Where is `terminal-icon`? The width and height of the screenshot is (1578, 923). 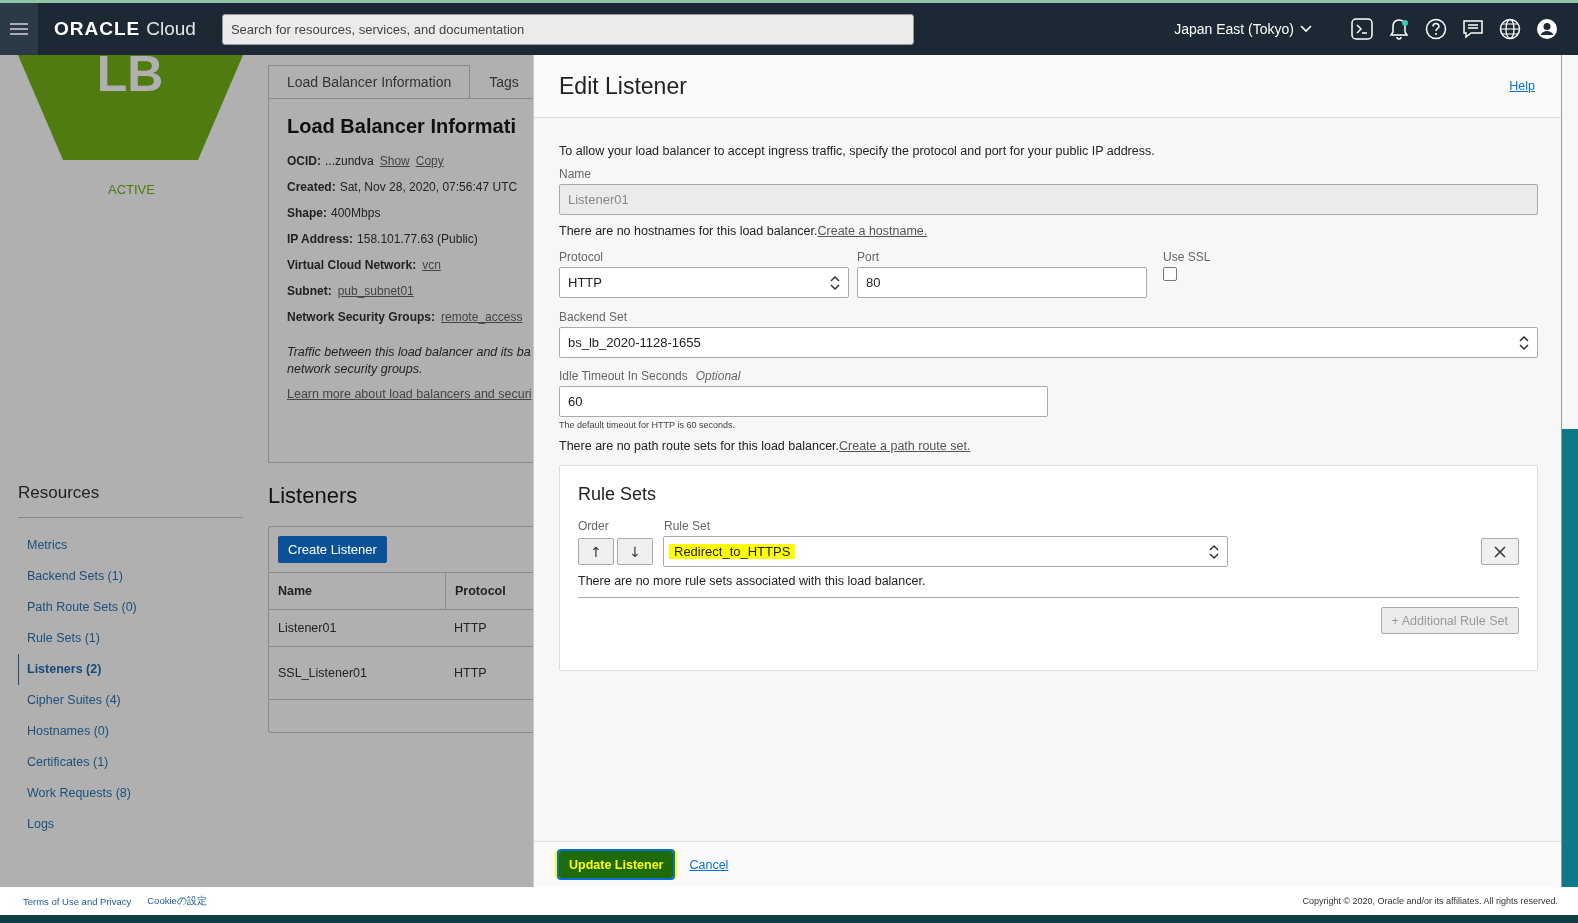 terminal-icon is located at coordinates (1362, 29).